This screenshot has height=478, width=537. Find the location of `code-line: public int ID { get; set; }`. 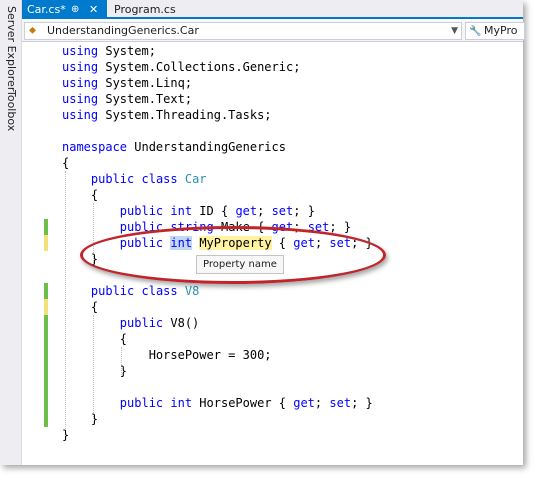

code-line: public int ID { get; set; } is located at coordinates (188, 211).